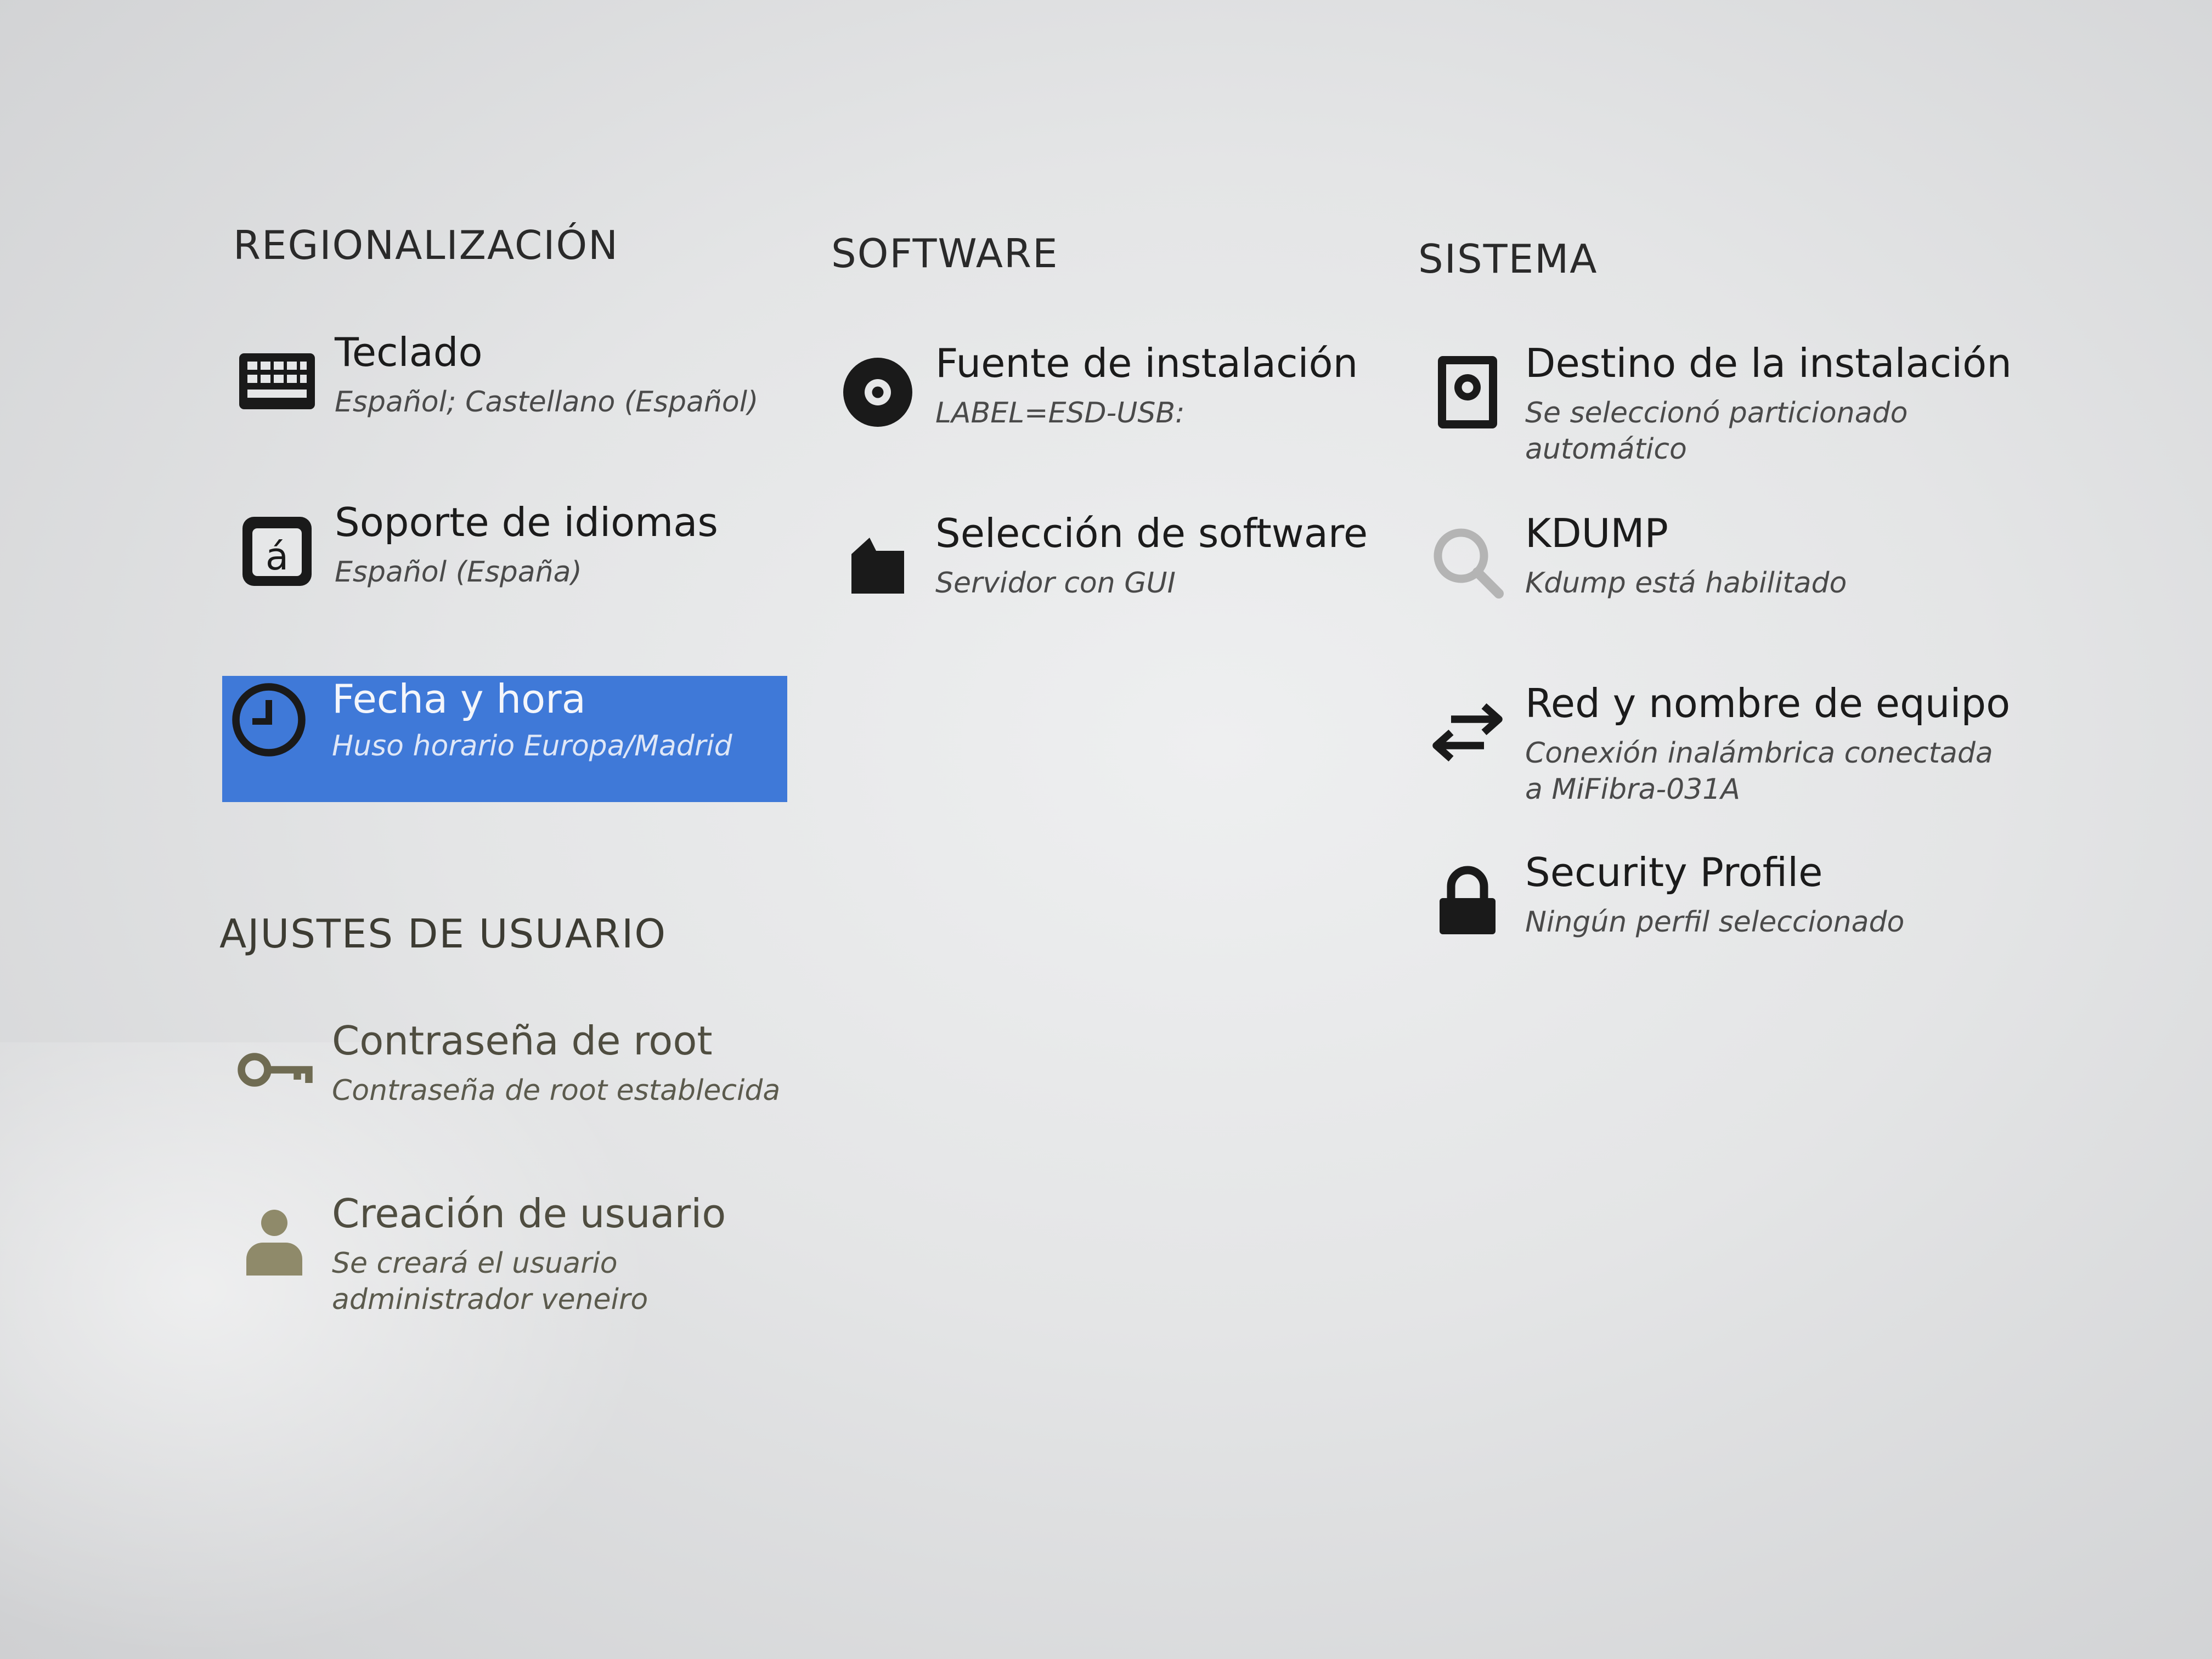 This screenshot has width=2212, height=1659. Describe the element at coordinates (1171, 583) in the screenshot. I see `spoke-status: Servidor con GUI` at that location.